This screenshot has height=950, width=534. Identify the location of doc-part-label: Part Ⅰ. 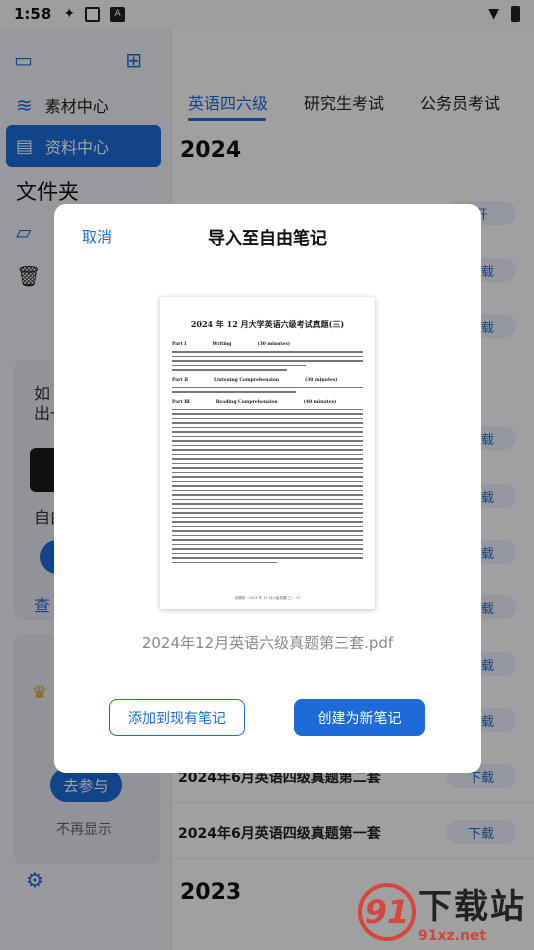
(179, 344).